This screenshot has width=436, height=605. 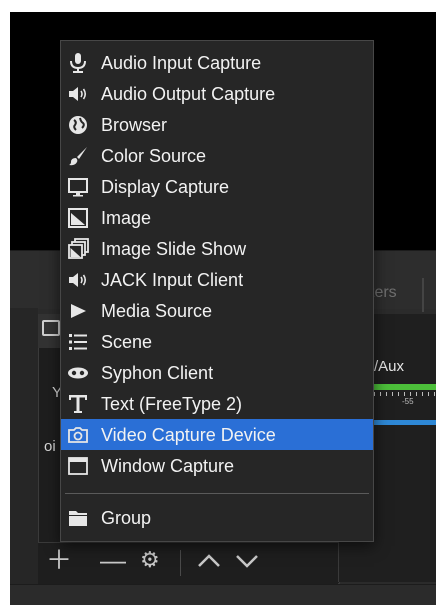 I want to click on toolbar-divider, so click(x=180, y=563).